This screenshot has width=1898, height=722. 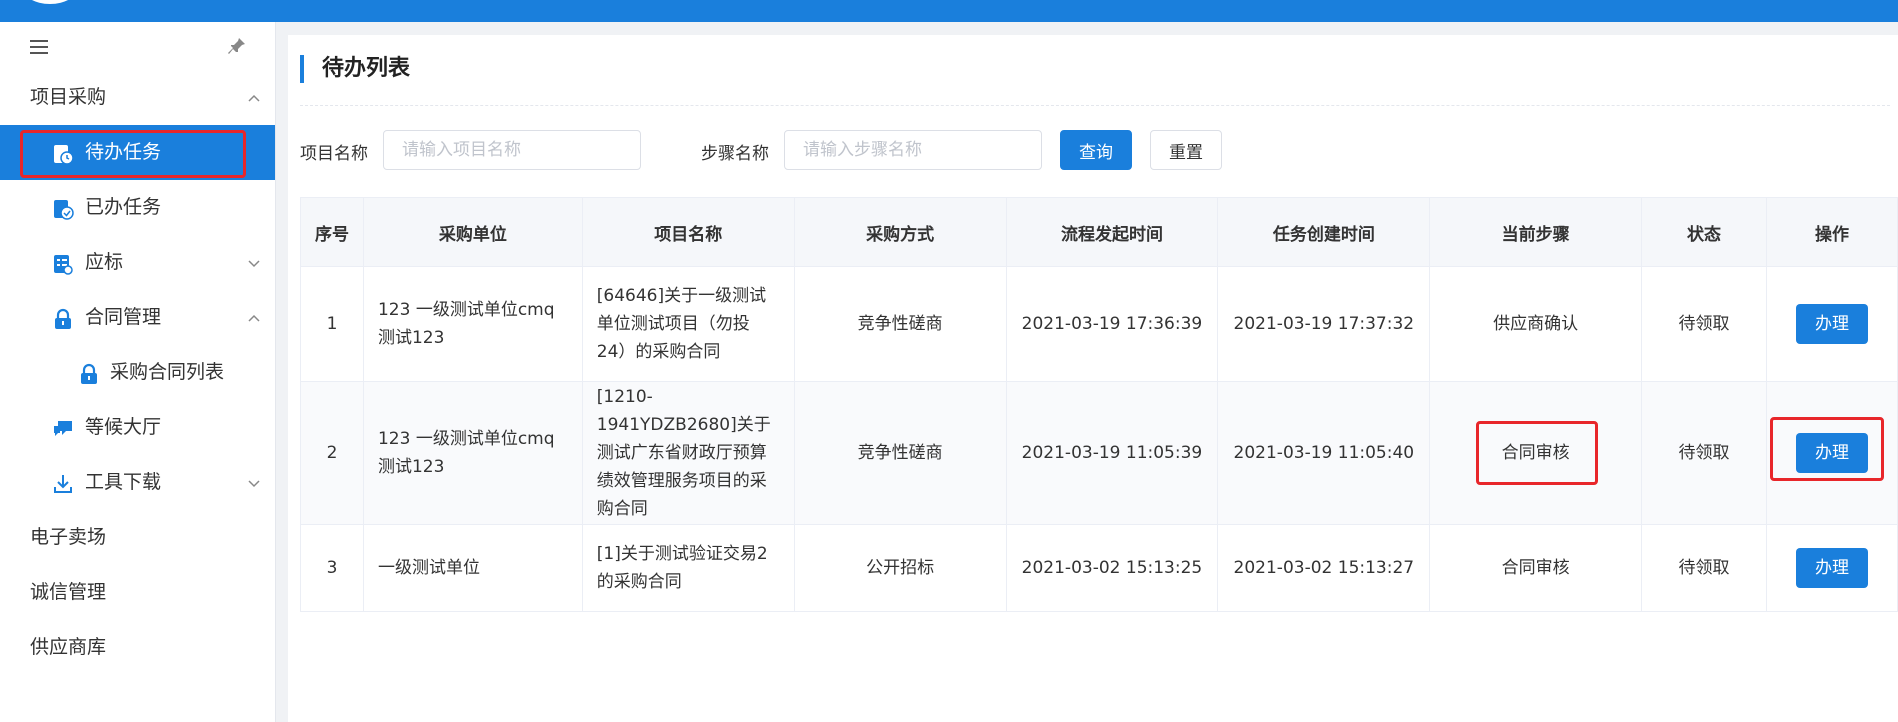 I want to click on procurement-unit: 一级测试单位, so click(x=472, y=568).